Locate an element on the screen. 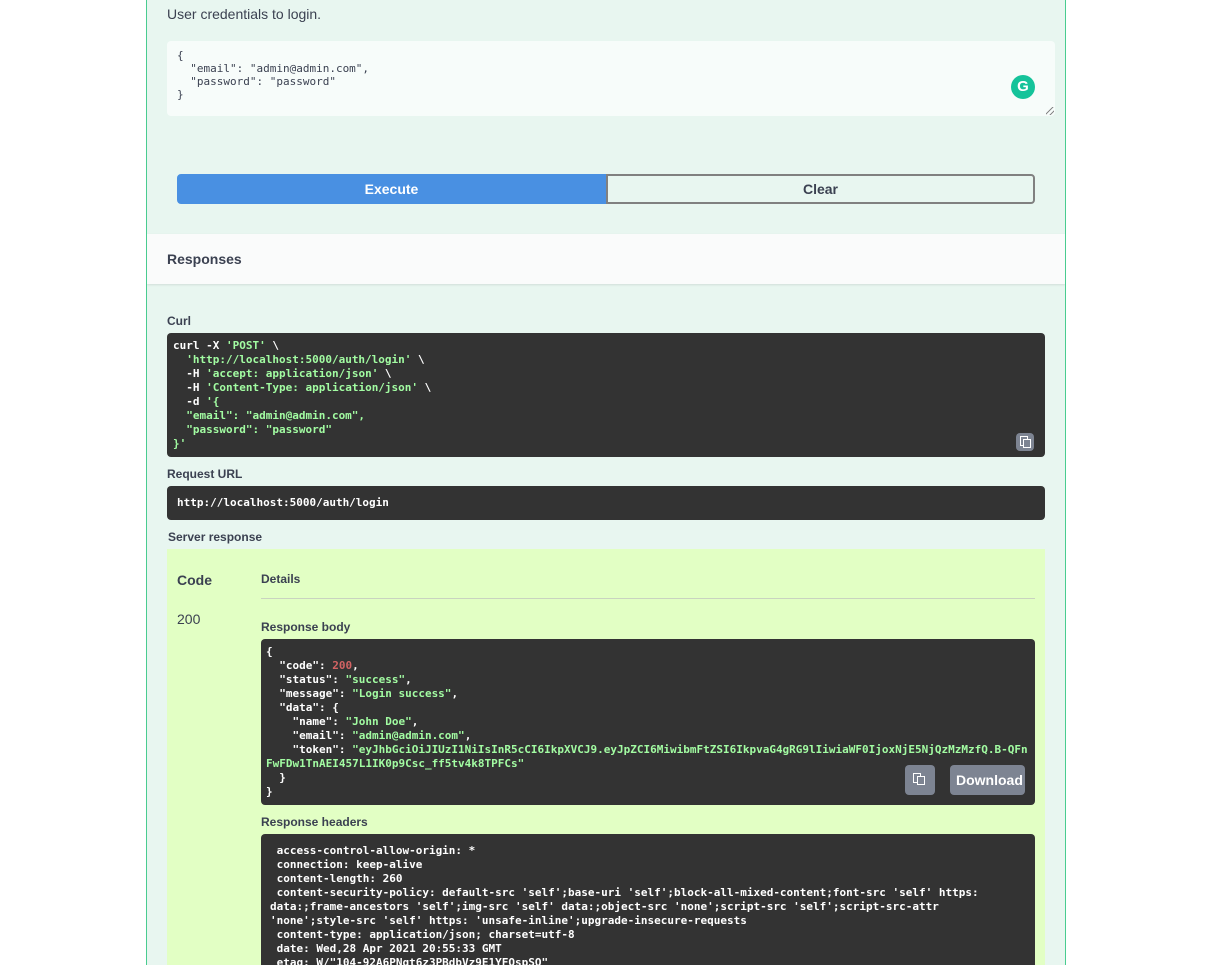 This screenshot has height=965, width=1226. response-body-line: "email": "admin@admin.com", is located at coordinates (368, 735).